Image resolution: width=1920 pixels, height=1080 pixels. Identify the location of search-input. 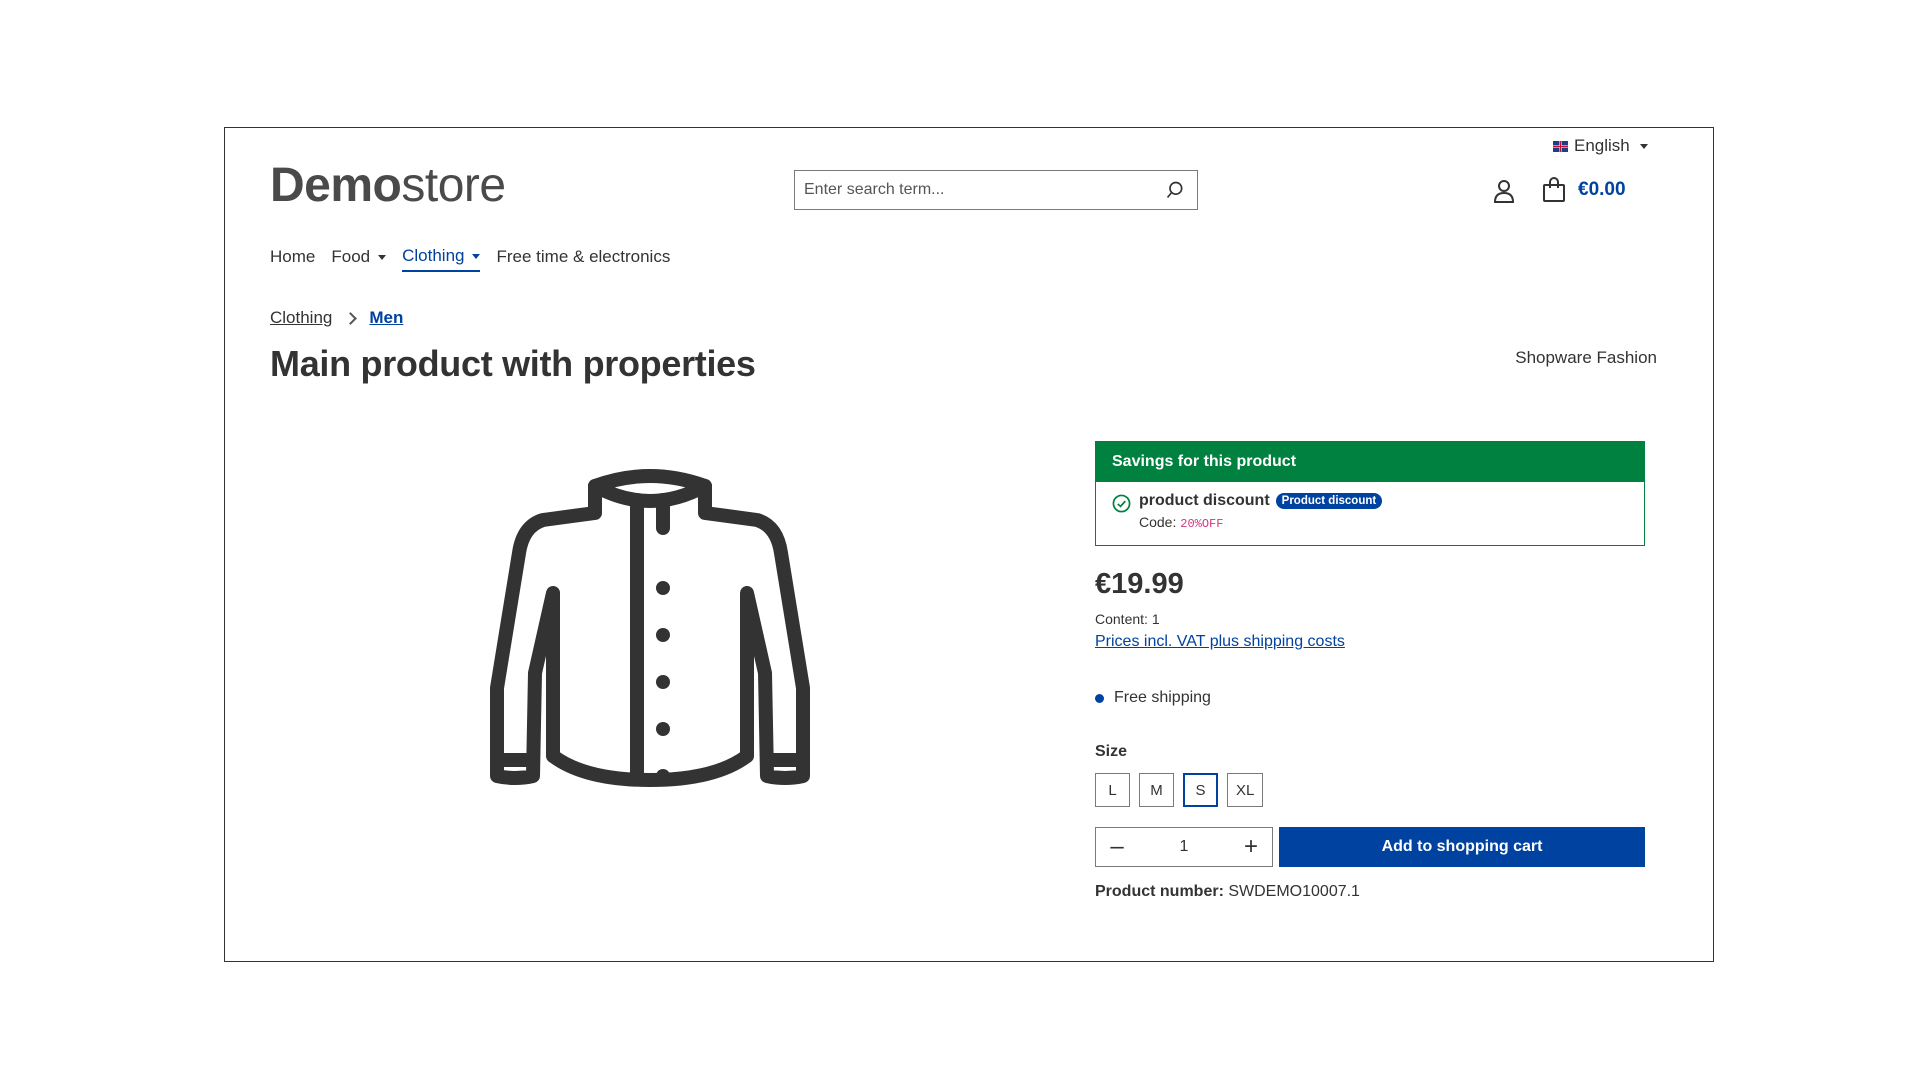
(974, 190).